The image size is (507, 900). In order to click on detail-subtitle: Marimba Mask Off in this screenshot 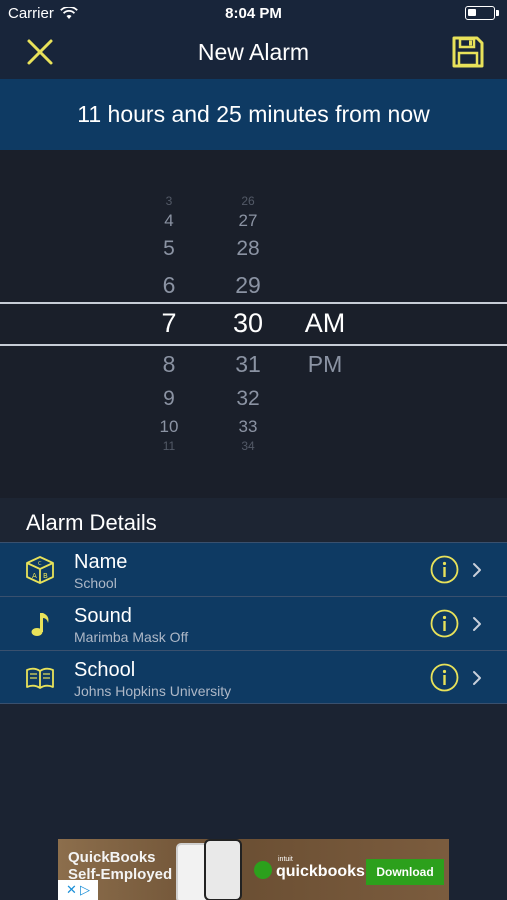, I will do `click(131, 637)`.